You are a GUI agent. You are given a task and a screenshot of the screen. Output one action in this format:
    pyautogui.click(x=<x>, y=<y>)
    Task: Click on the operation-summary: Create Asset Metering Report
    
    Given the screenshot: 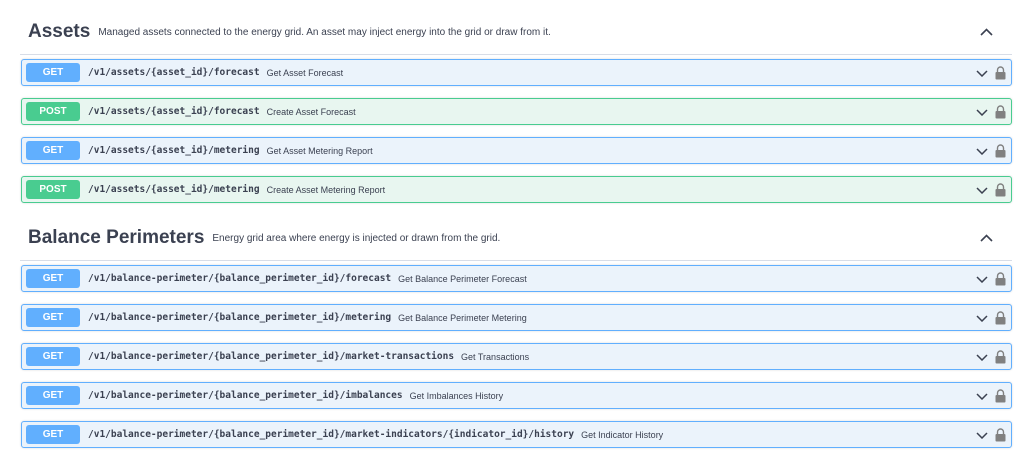 What is the action you would take?
    pyautogui.click(x=326, y=189)
    